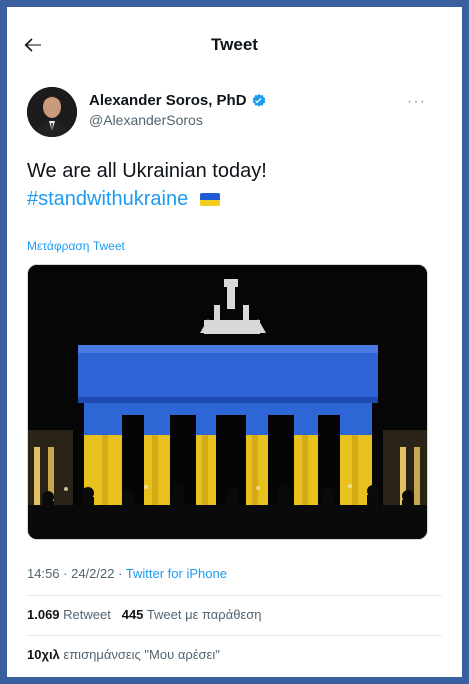 The width and height of the screenshot is (469, 684). Describe the element at coordinates (146, 120) in the screenshot. I see `author-handle: @AlexanderSoros` at that location.